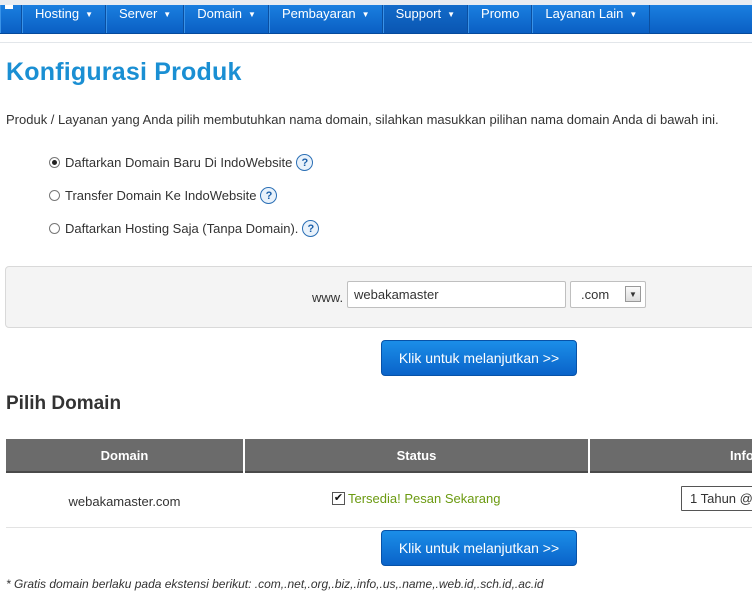  I want to click on table-cell-status: ✔ Tersedia! Pesan Sekarang, so click(416, 498).